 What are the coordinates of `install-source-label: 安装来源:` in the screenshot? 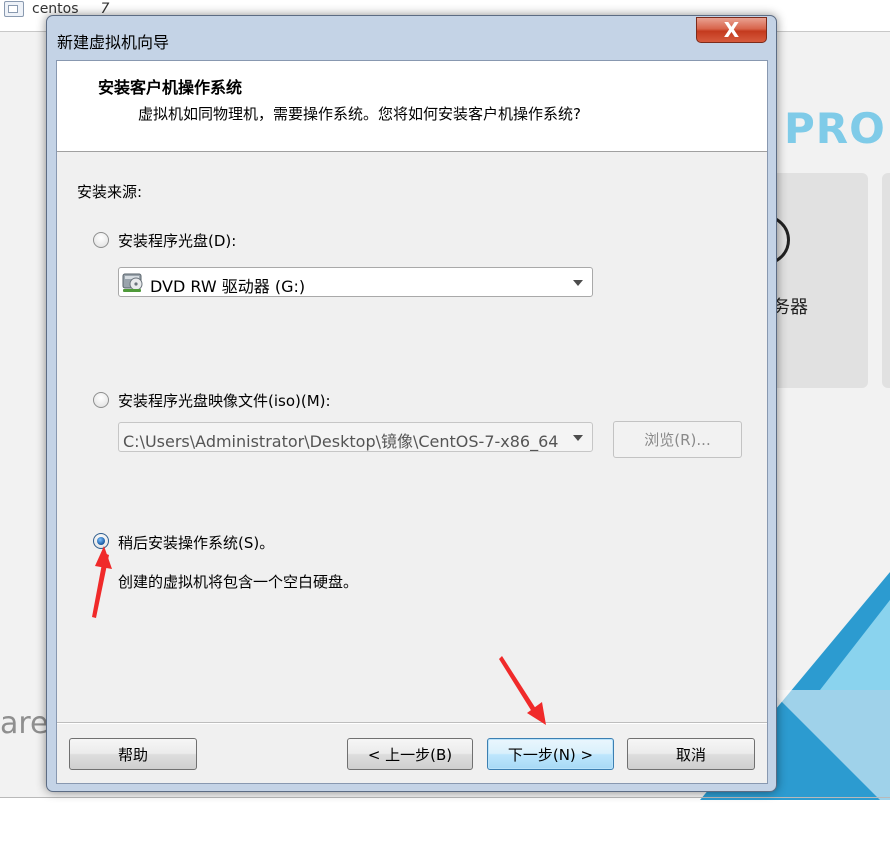 It's located at (110, 192).